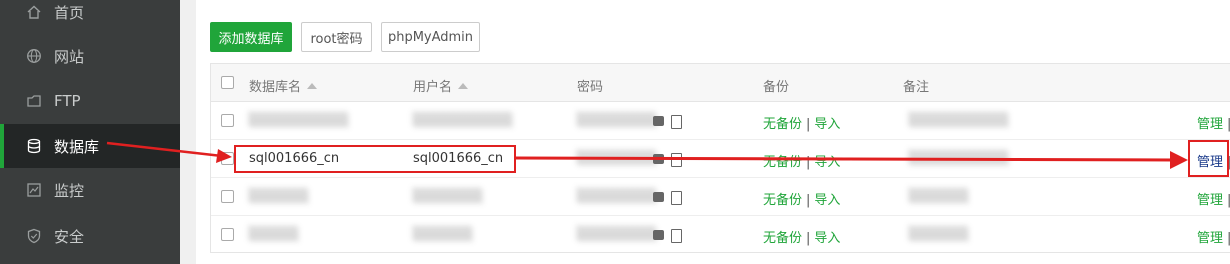 The height and width of the screenshot is (264, 1230). I want to click on home-icon, so click(34, 12).